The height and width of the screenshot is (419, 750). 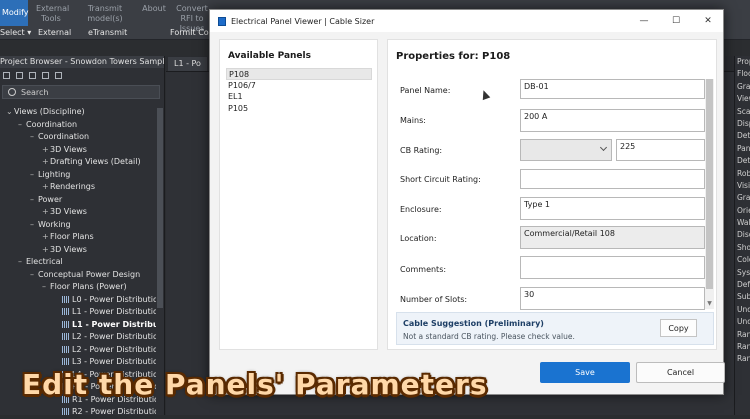 I want to click on tree-item: L3 - Power Distribution Desi, so click(x=78, y=362).